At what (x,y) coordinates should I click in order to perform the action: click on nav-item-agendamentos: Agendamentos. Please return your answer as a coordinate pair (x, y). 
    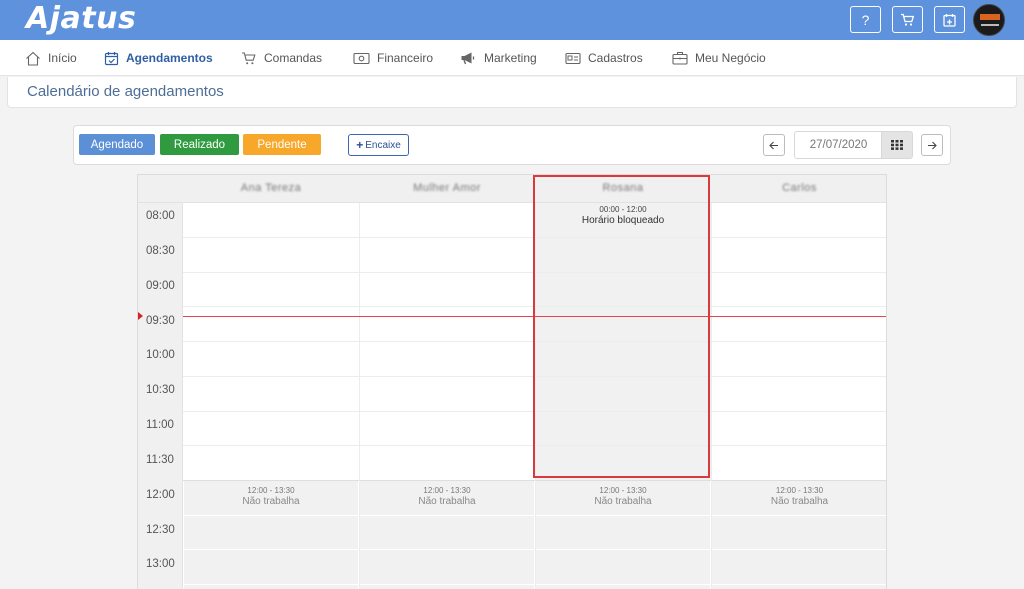
    Looking at the image, I should click on (158, 58).